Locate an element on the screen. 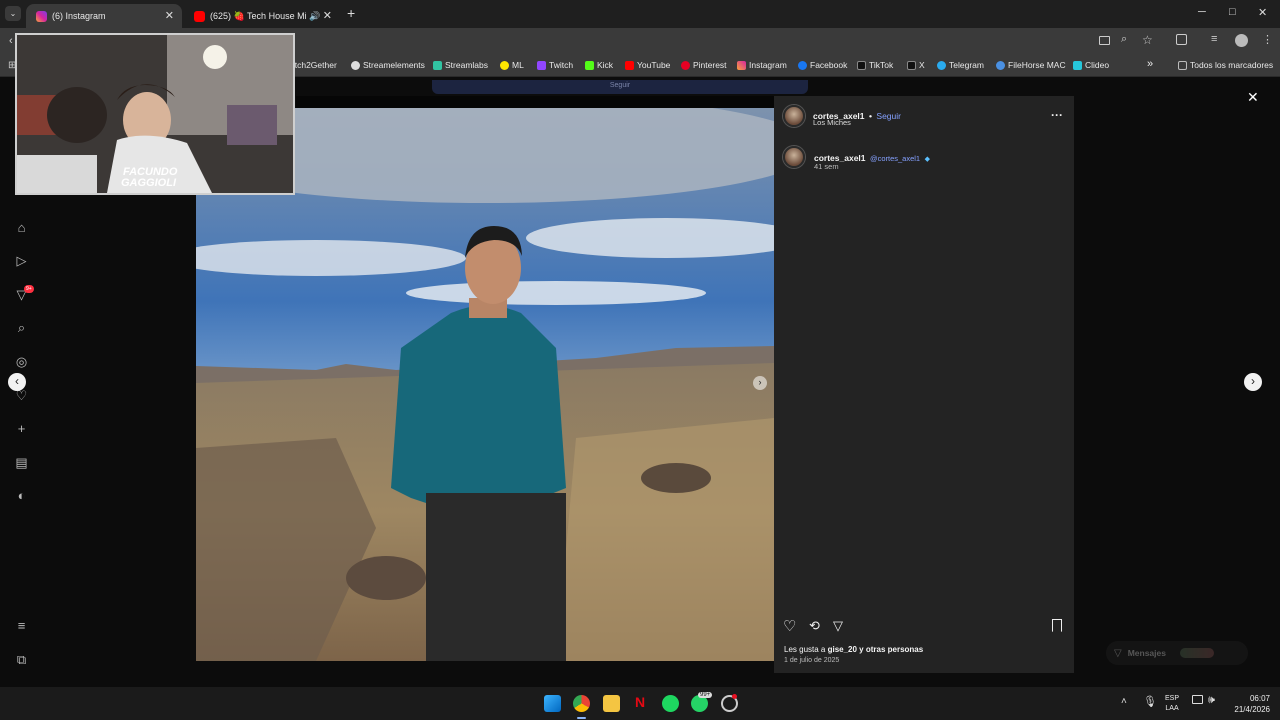 This screenshot has width=1280, height=720. bookmark-facebook: Facebook is located at coordinates (822, 65).